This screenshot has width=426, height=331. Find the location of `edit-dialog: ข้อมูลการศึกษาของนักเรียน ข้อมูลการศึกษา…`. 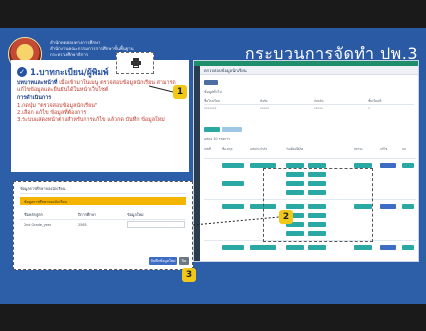

edit-dialog: ข้อมูลการศึกษาของนักเรียน ข้อมูลการศึกษา… is located at coordinates (103, 225).